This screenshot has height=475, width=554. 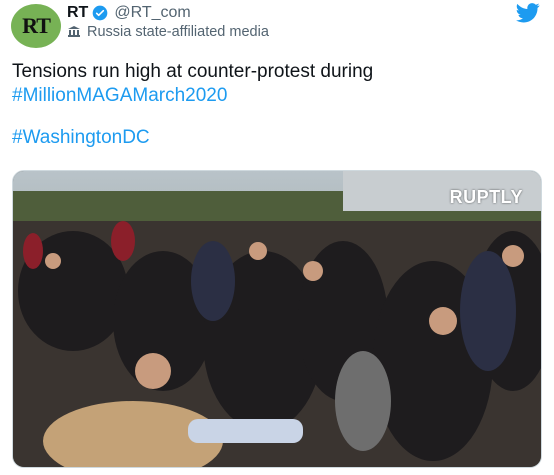 I want to click on hashtag-link: #MillionMAGAMarch2020, so click(x=277, y=96).